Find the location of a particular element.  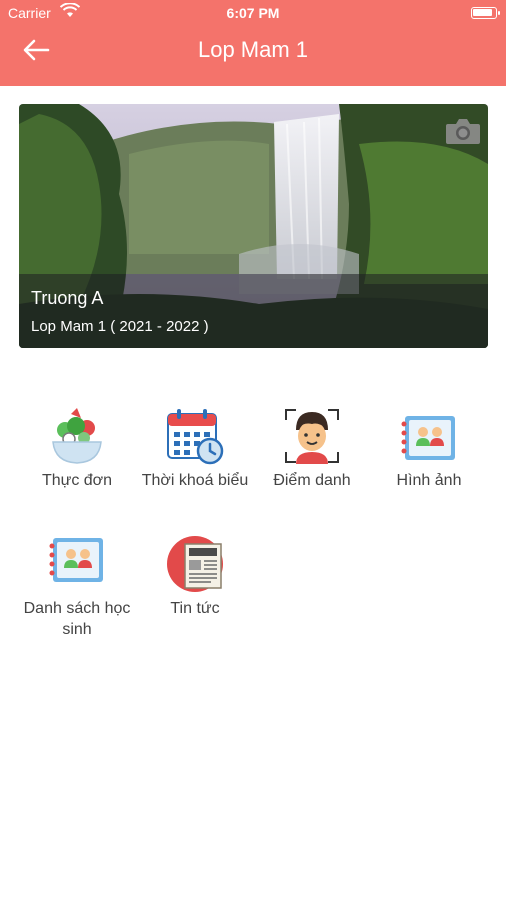

menu-label: Thực đơn is located at coordinates (77, 480).